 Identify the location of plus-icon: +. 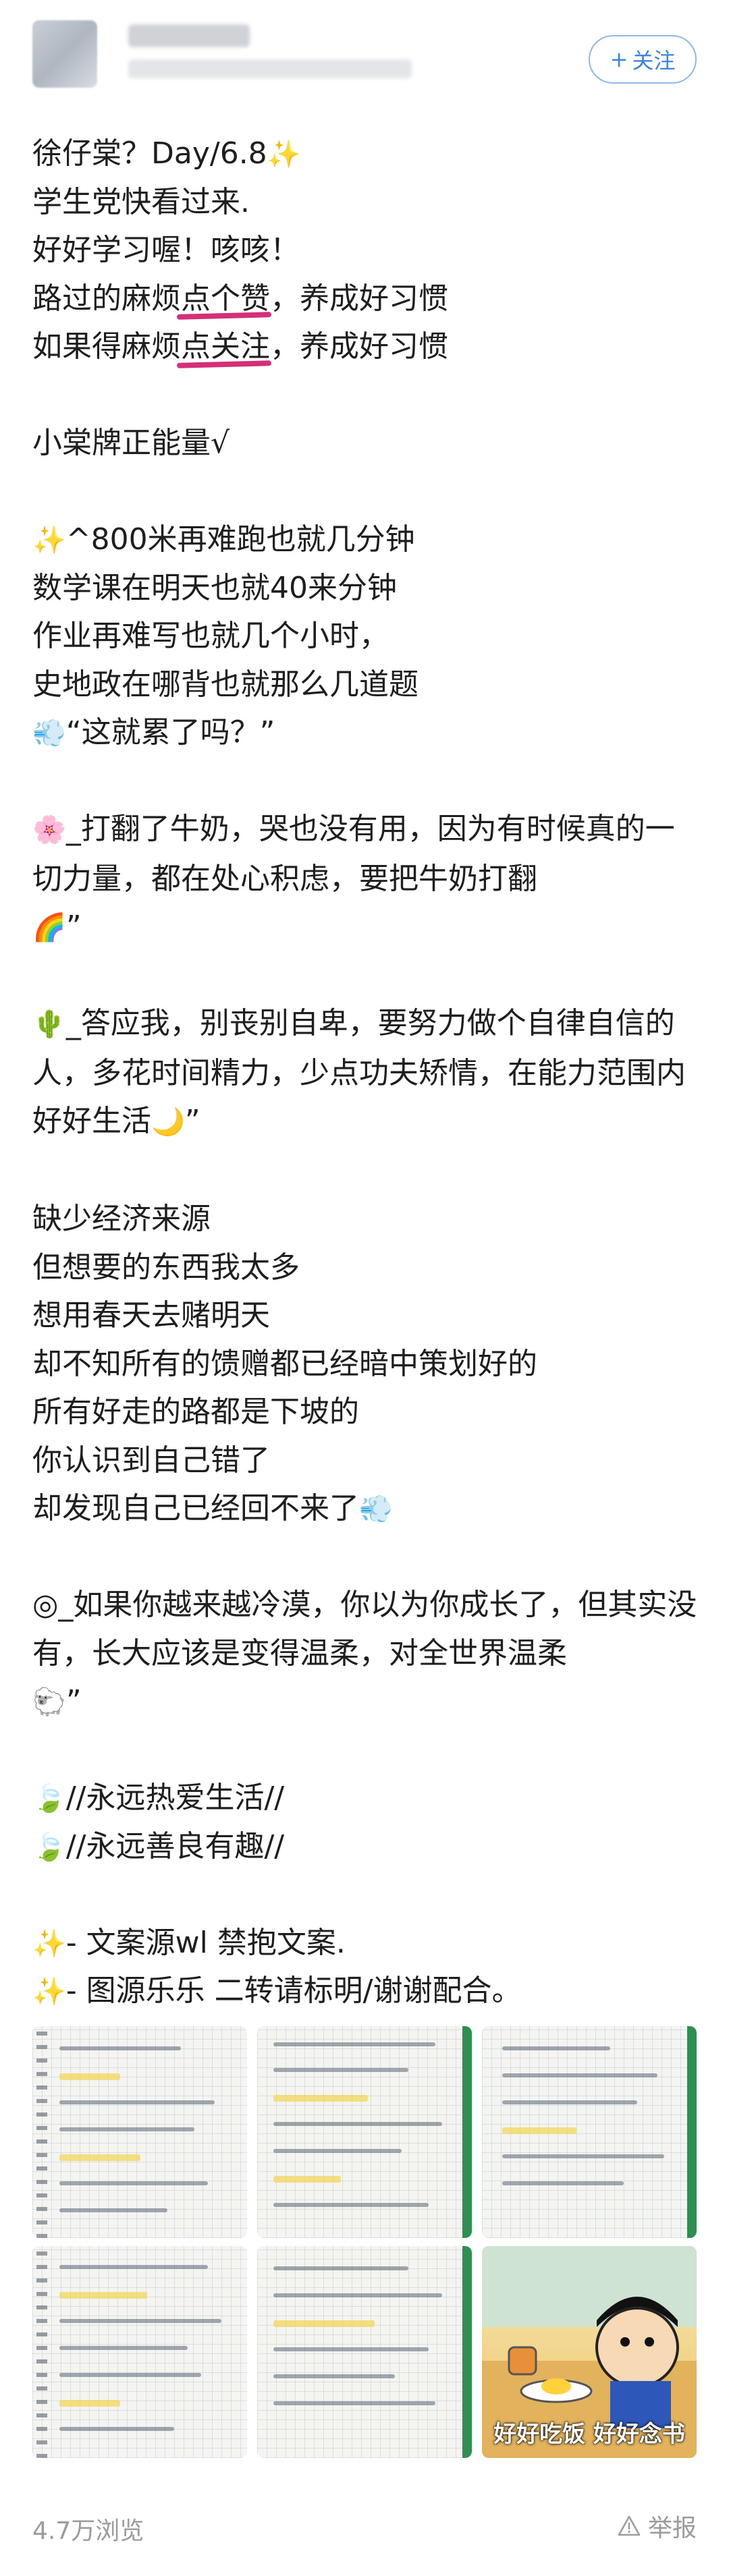
(619, 59).